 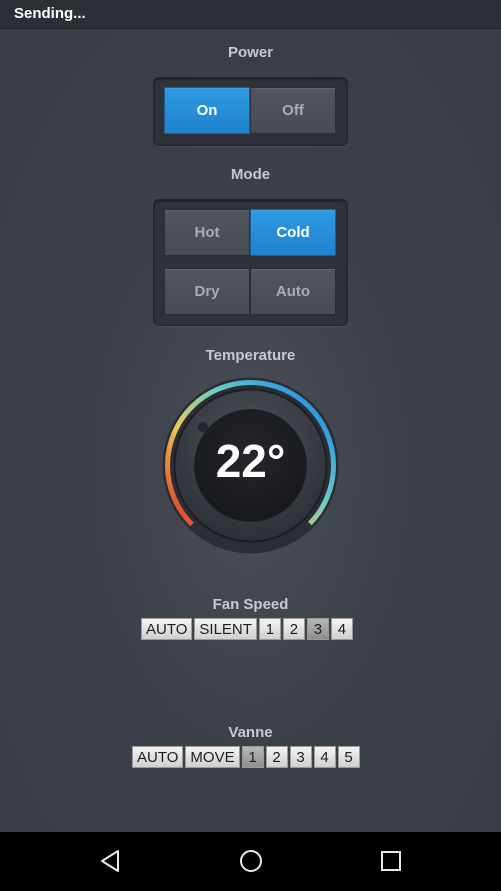 I want to click on home-icon, so click(x=251, y=861).